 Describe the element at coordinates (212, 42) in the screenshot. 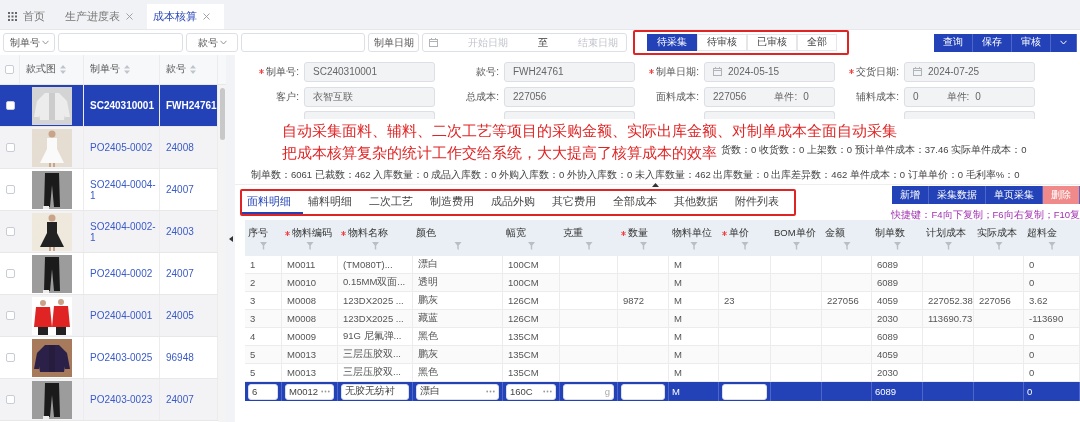

I see `style-number-select: 款号` at that location.